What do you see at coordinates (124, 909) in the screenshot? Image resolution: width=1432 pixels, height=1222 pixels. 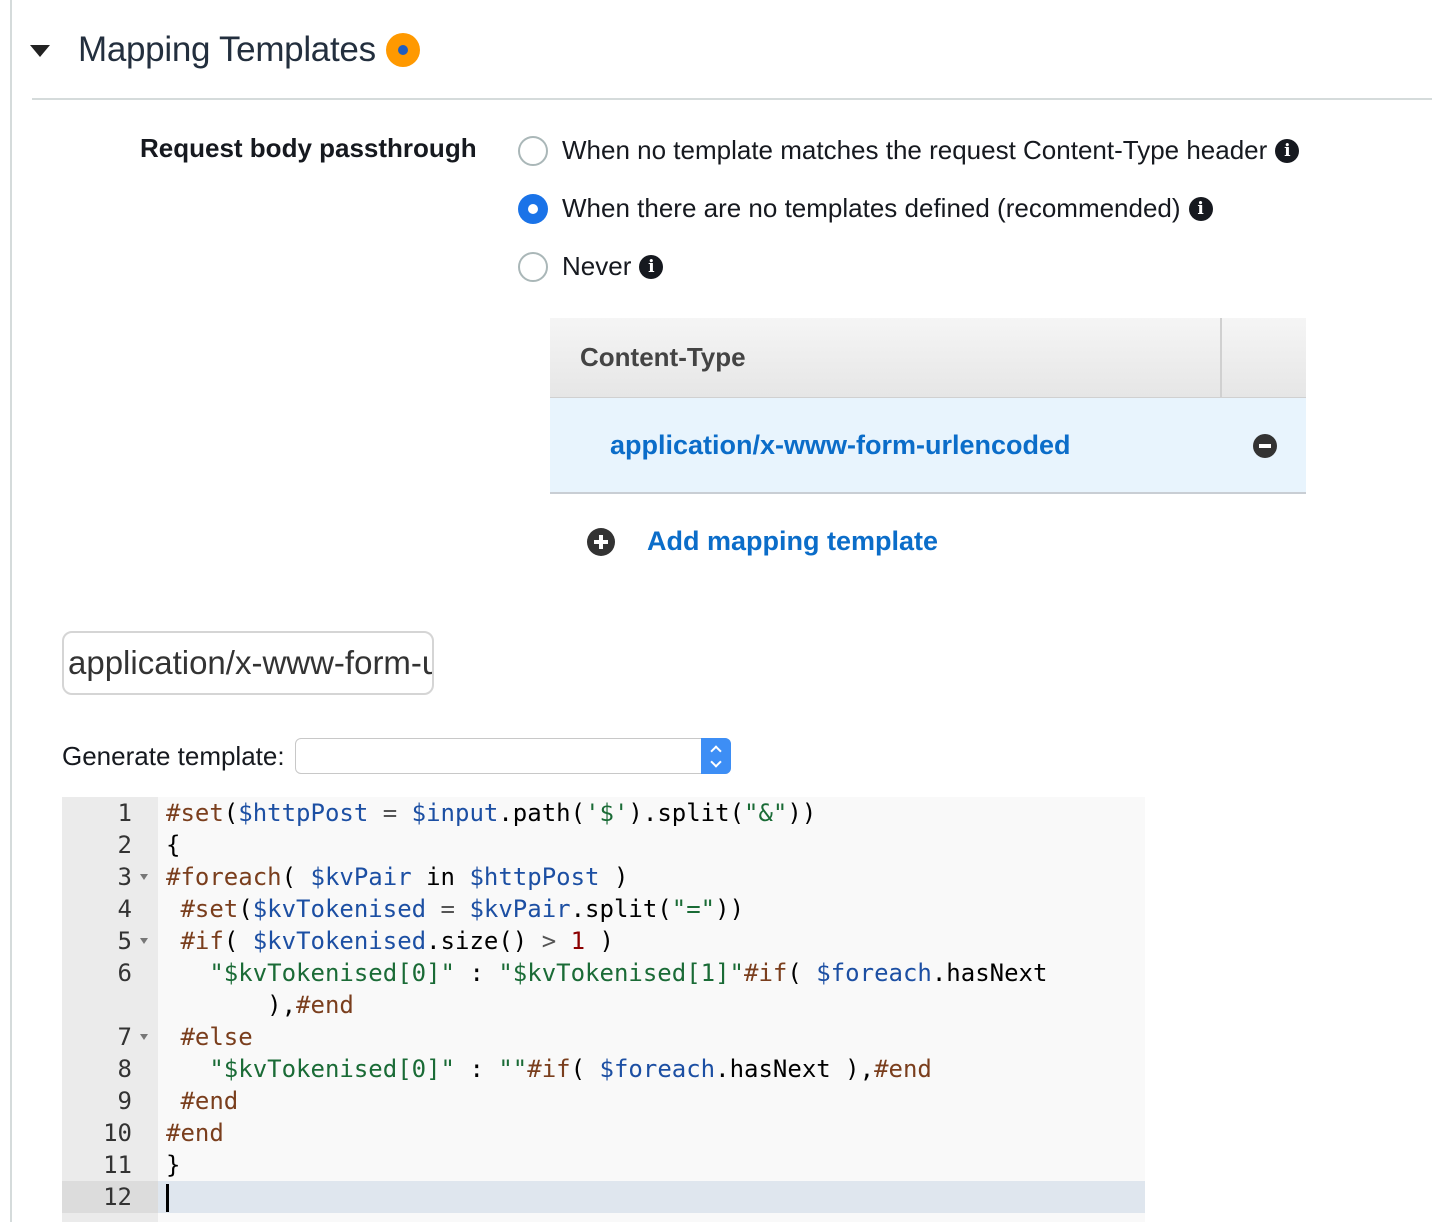 I see `line-number: 4` at bounding box center [124, 909].